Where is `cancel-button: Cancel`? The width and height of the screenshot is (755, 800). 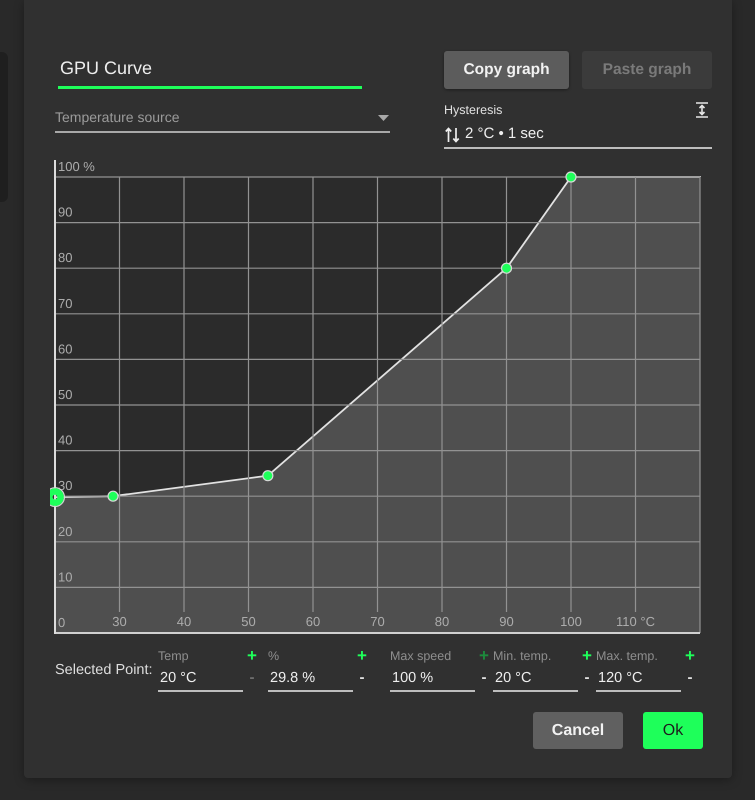 cancel-button: Cancel is located at coordinates (578, 730).